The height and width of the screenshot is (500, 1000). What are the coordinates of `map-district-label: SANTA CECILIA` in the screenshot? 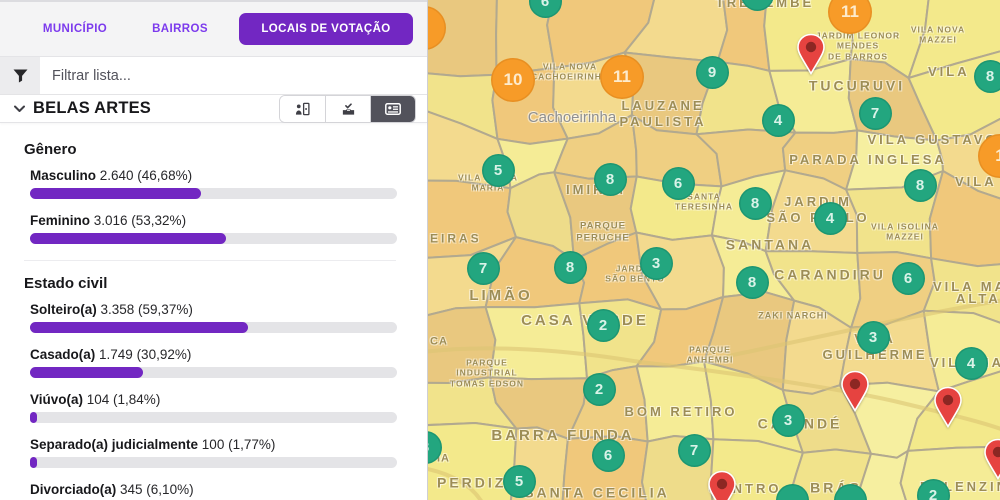 It's located at (597, 492).